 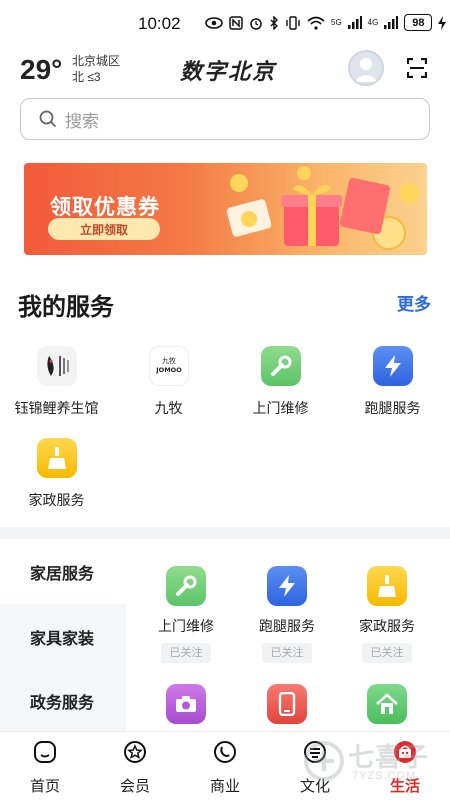 What do you see at coordinates (135, 752) in the screenshot?
I see `member-tab-icon` at bounding box center [135, 752].